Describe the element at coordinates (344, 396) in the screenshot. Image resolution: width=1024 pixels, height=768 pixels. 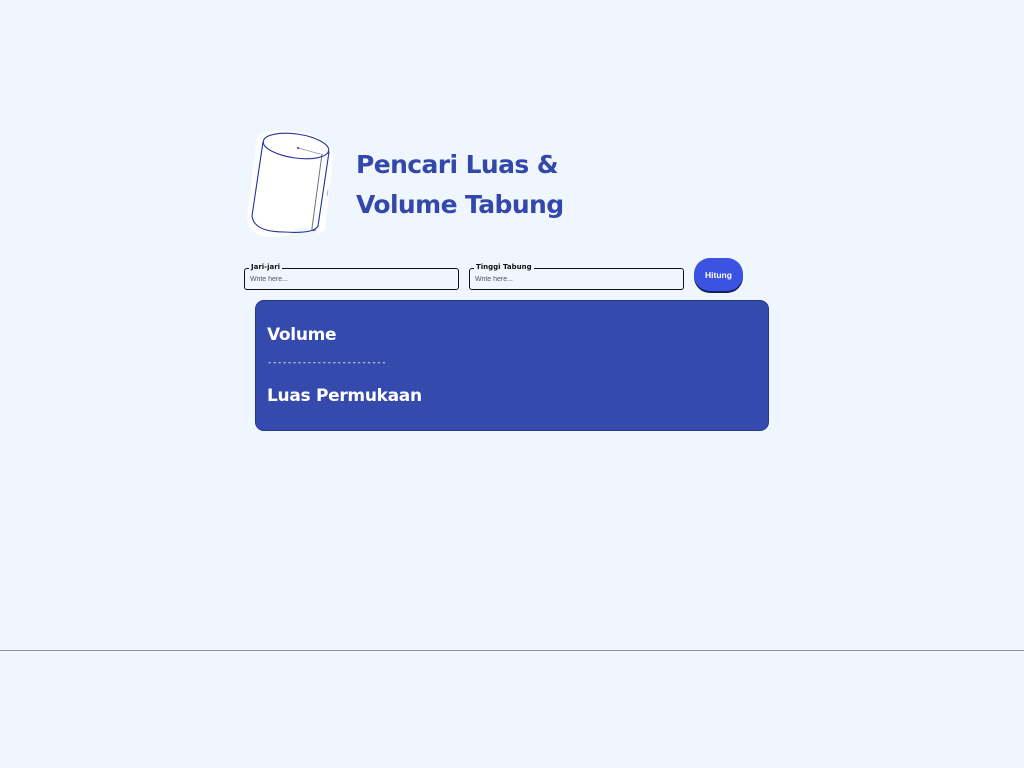
I see `surface-area-heading: Luas Permukaan` at that location.